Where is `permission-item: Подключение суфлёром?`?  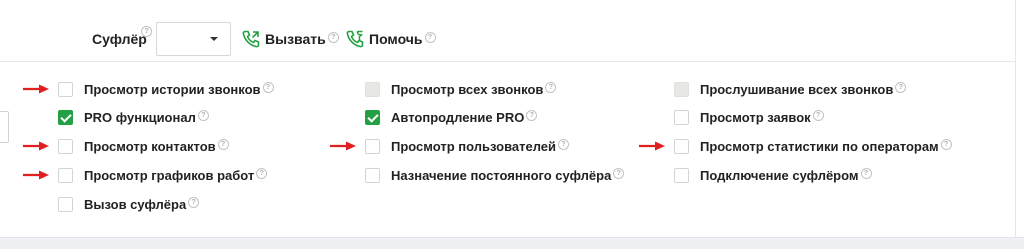
permission-item: Подключение суфлёром? is located at coordinates (773, 175).